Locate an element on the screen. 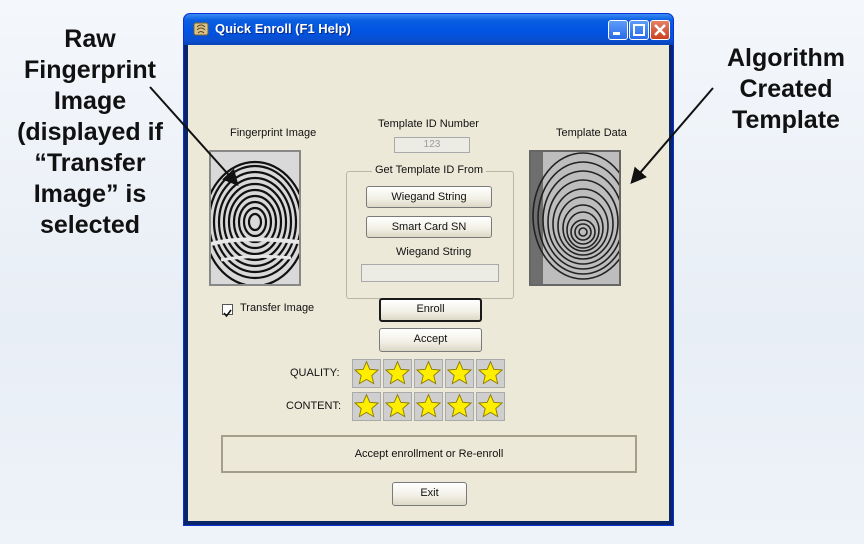  minimize-button is located at coordinates (618, 30).